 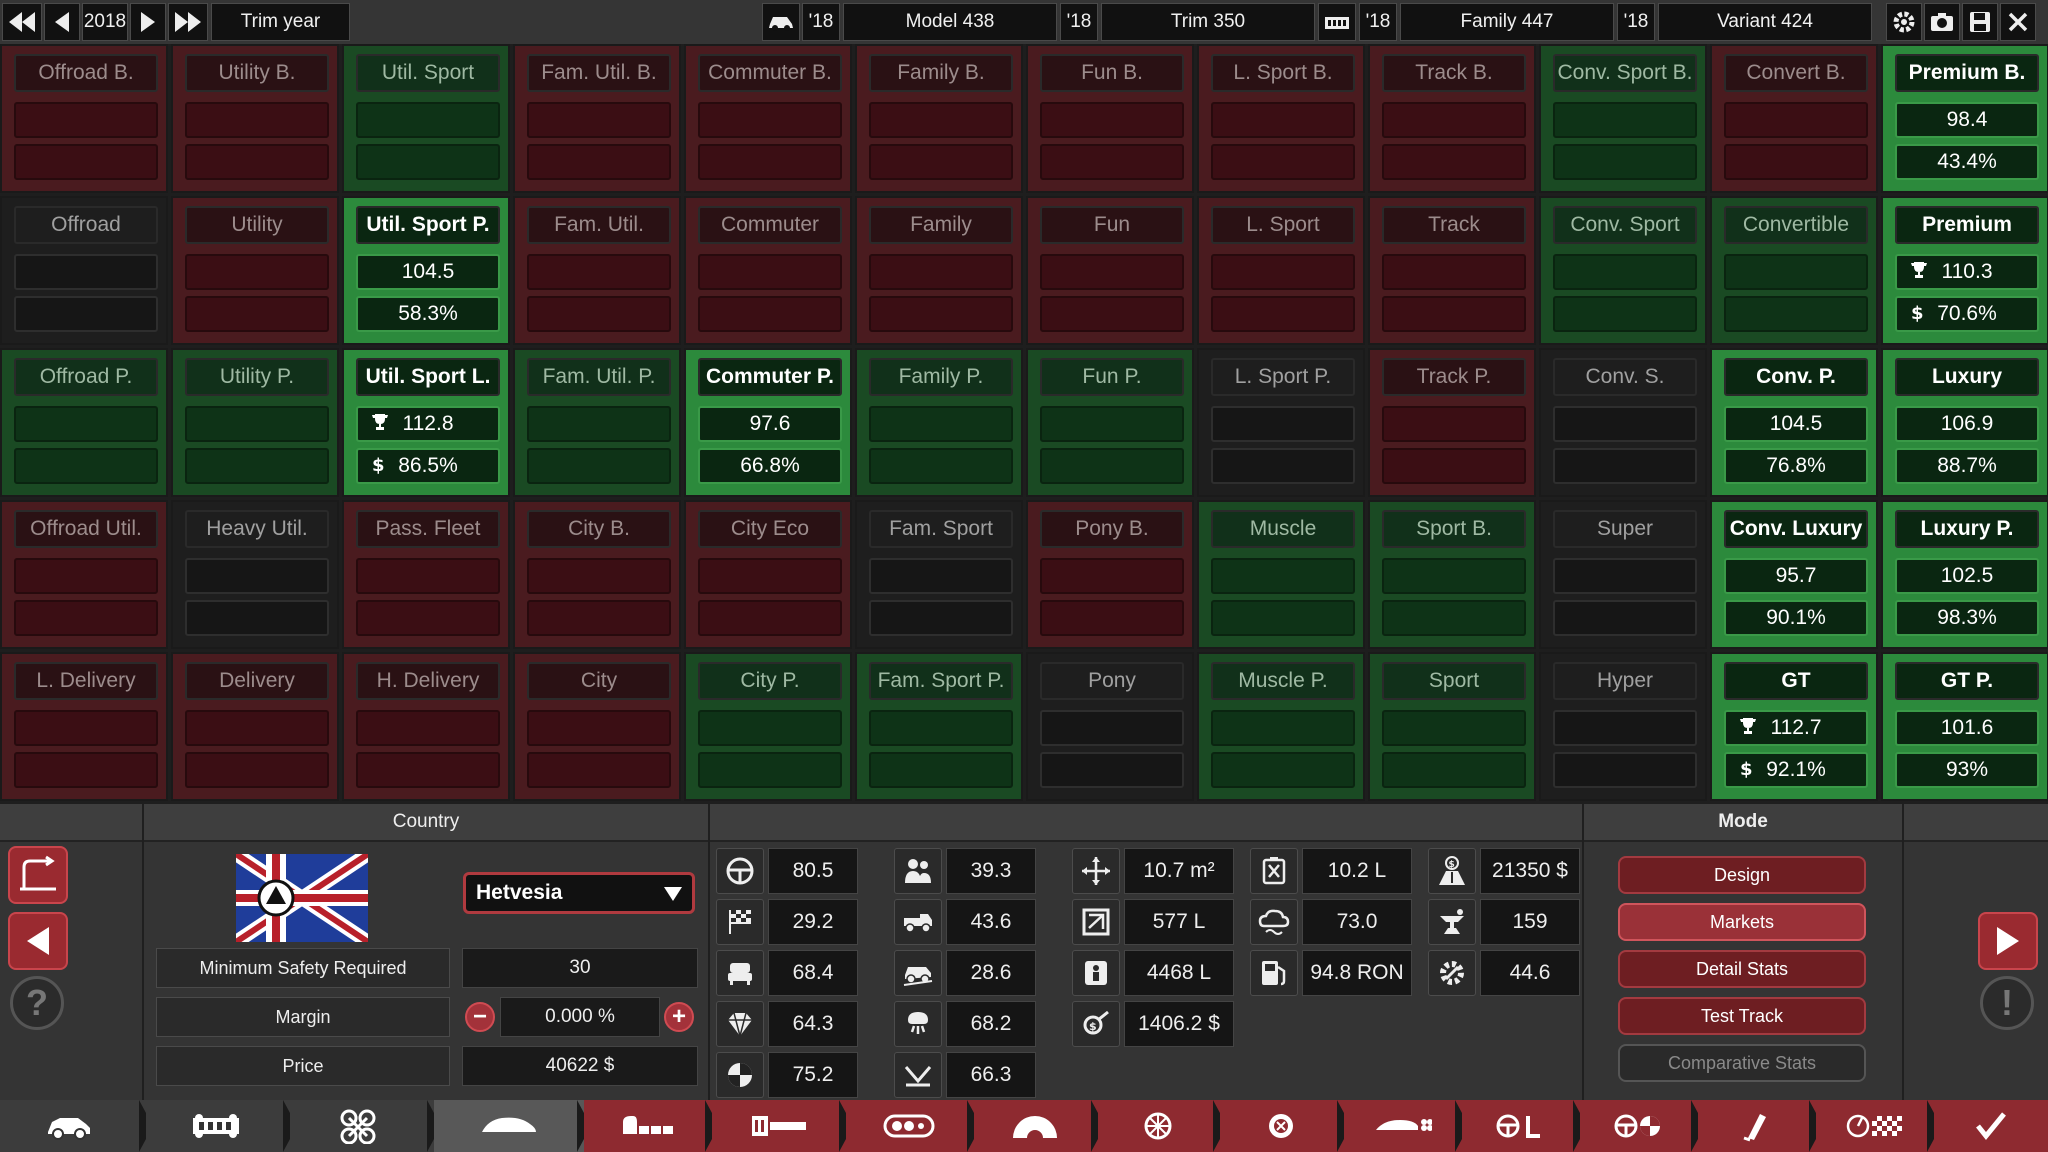 What do you see at coordinates (1281, 574) in the screenshot?
I see `segment-cell: Muscle` at bounding box center [1281, 574].